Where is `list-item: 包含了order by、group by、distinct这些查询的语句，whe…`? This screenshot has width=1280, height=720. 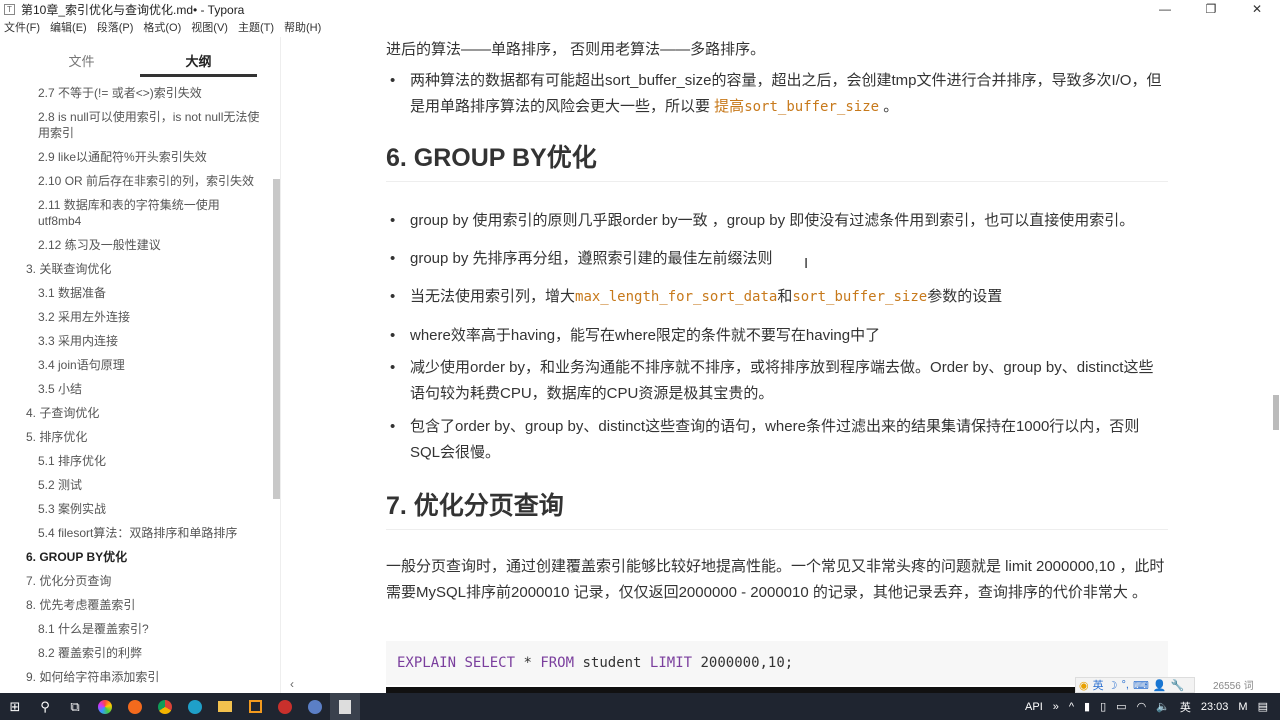
list-item: 包含了order by、group by、distinct这些查询的语句，whe… is located at coordinates (779, 440).